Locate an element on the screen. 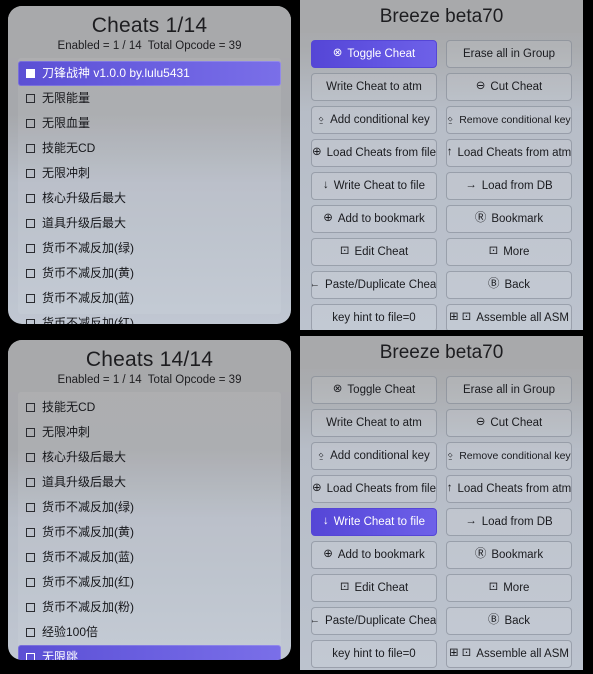 The image size is (593, 674). circle-x-icon: ⊗ is located at coordinates (337, 389).